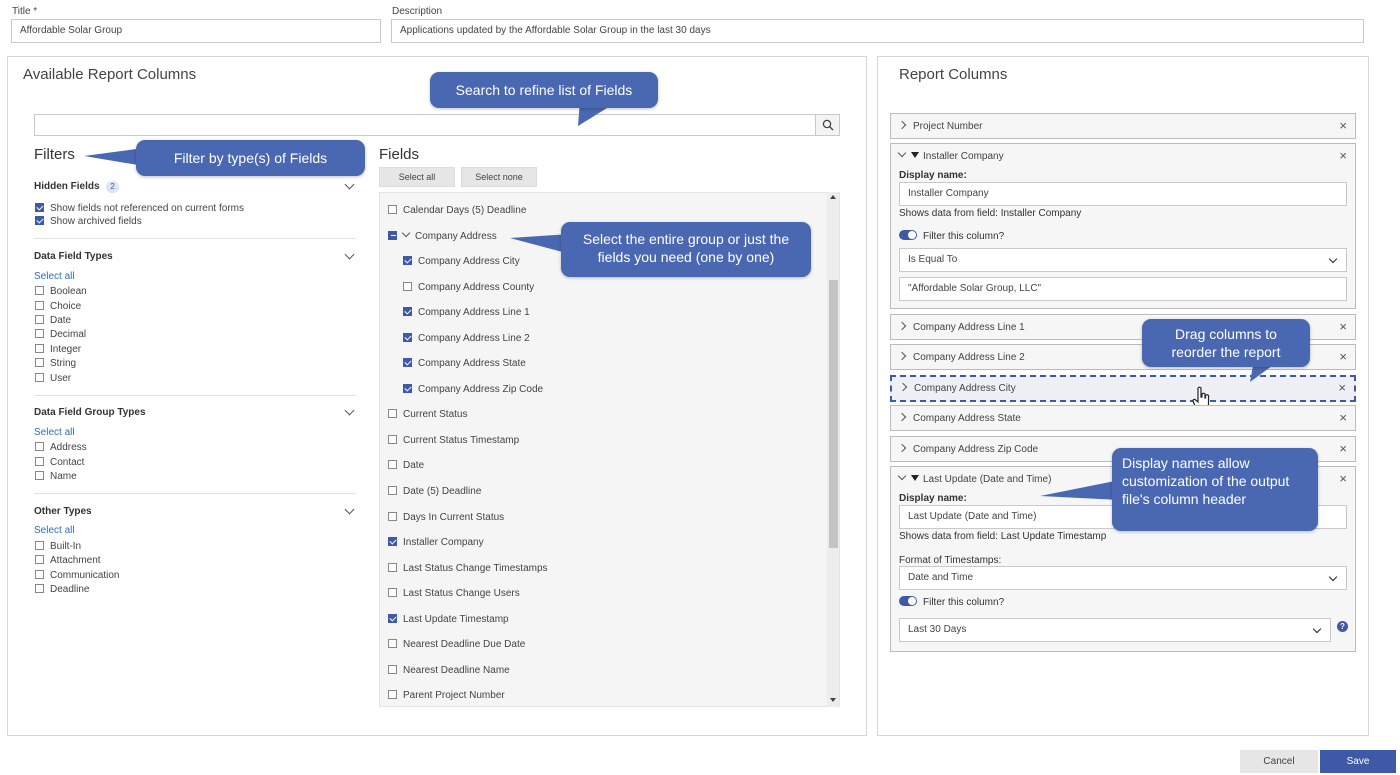 The height and width of the screenshot is (775, 1400). Describe the element at coordinates (1123, 260) in the screenshot. I see `operator-select: Is Equal To` at that location.